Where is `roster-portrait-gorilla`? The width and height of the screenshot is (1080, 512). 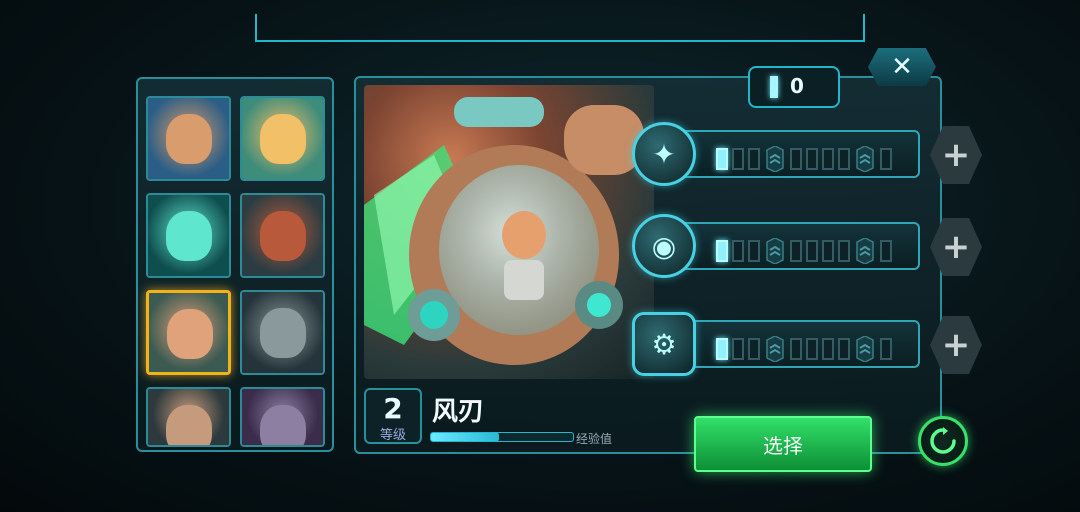 roster-portrait-gorilla is located at coordinates (282, 332).